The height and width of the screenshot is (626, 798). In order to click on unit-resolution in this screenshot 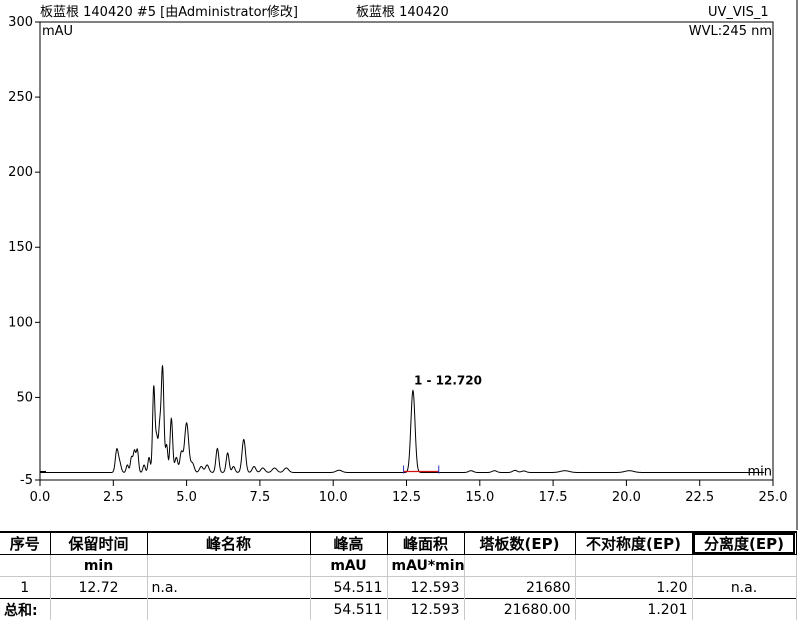, I will do `click(744, 565)`.